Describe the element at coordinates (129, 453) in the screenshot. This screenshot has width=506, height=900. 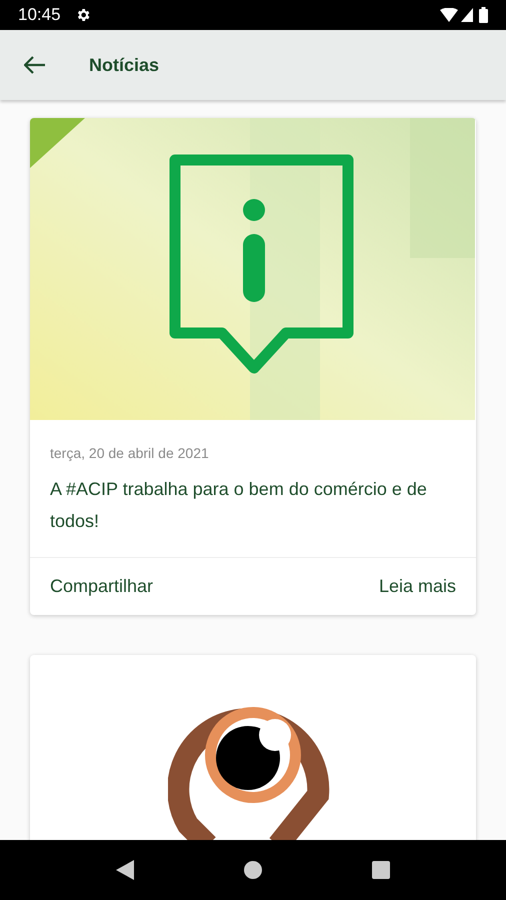
I see `news-date: terça, 20 de abril de 2021` at that location.